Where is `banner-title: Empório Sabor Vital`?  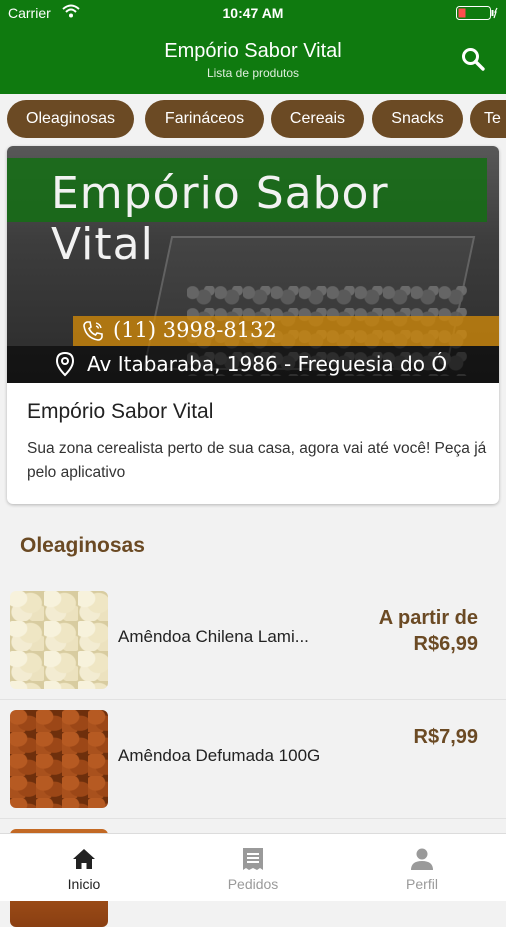 banner-title: Empório Sabor Vital is located at coordinates (220, 219).